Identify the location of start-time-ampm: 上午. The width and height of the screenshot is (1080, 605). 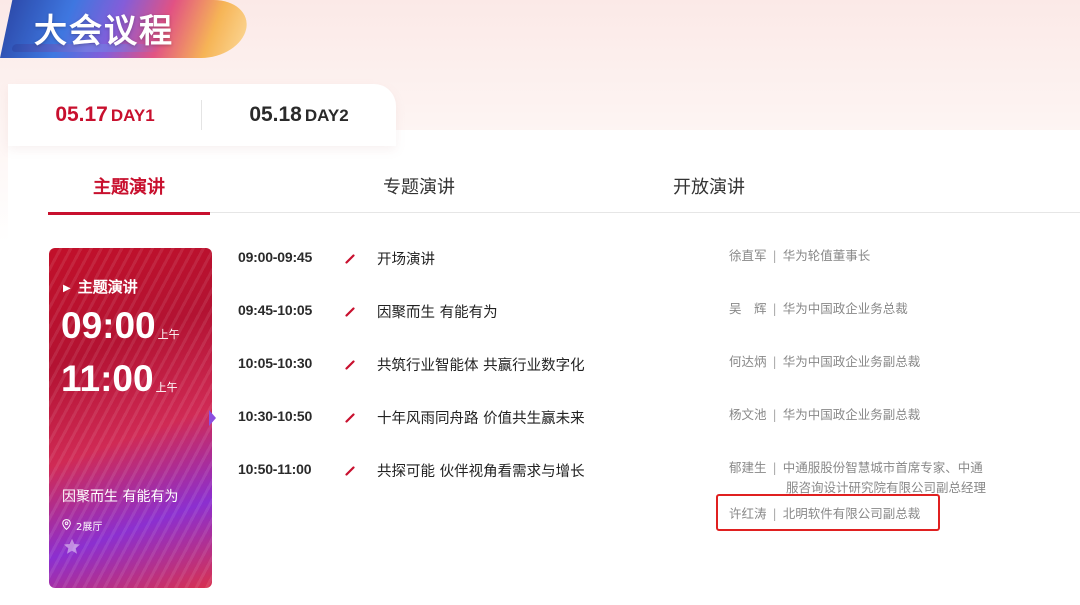
(168, 335).